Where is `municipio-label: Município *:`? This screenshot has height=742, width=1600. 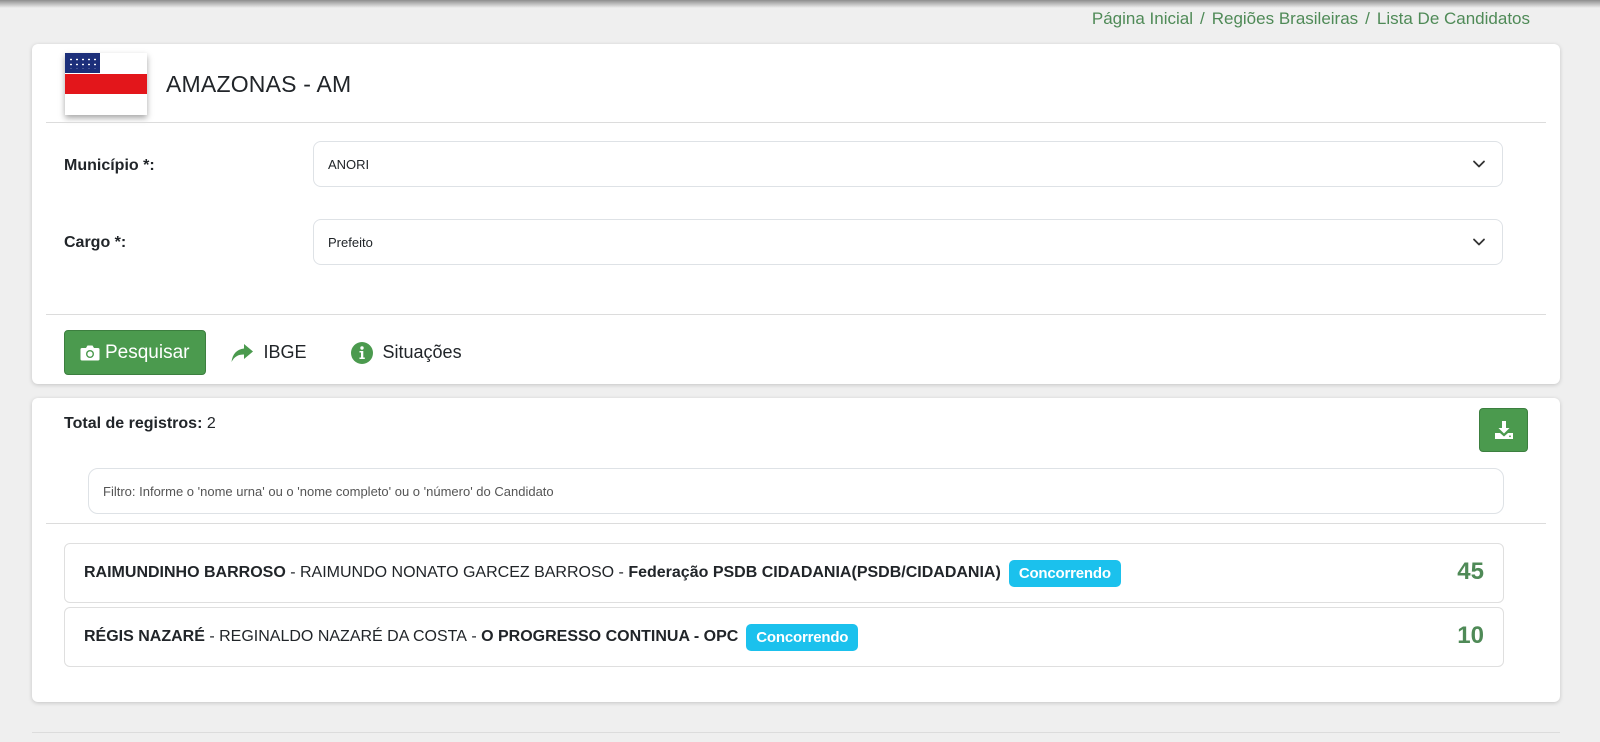
municipio-label: Município *: is located at coordinates (109, 165).